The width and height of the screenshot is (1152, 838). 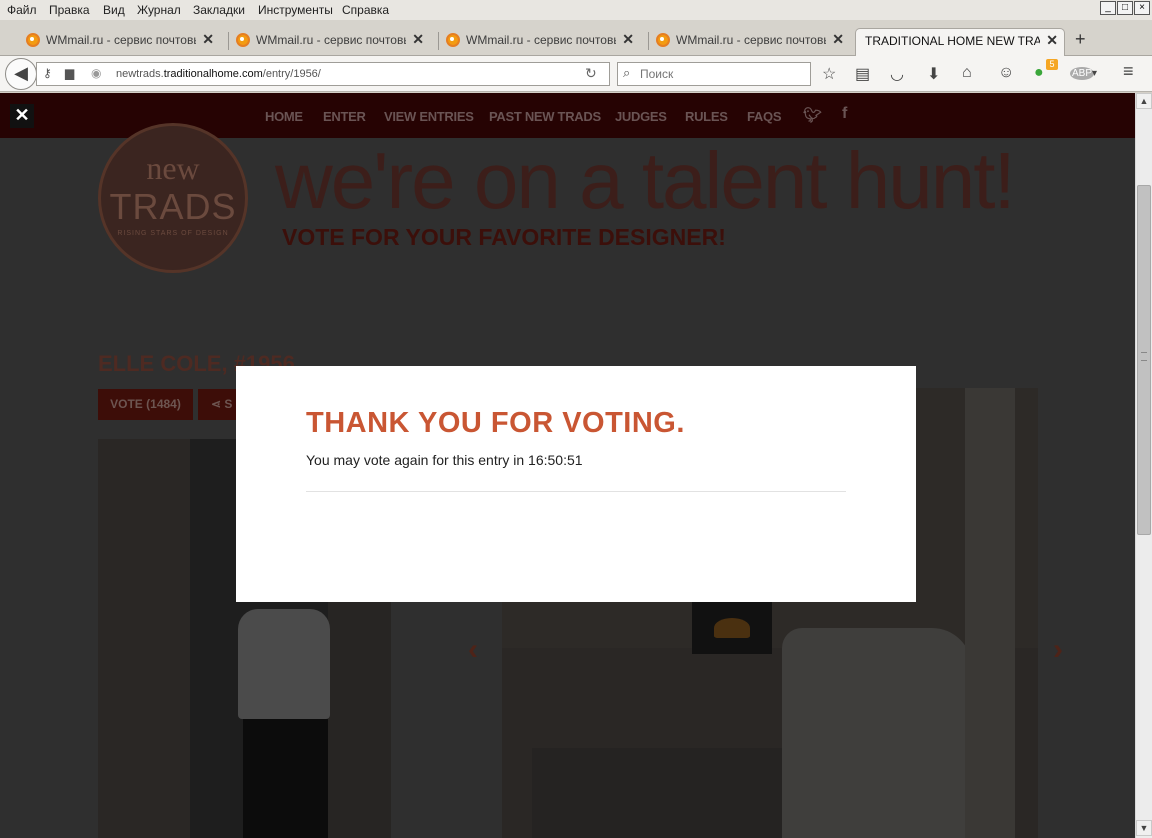 I want to click on maximize-button: □, so click(x=1125, y=8).